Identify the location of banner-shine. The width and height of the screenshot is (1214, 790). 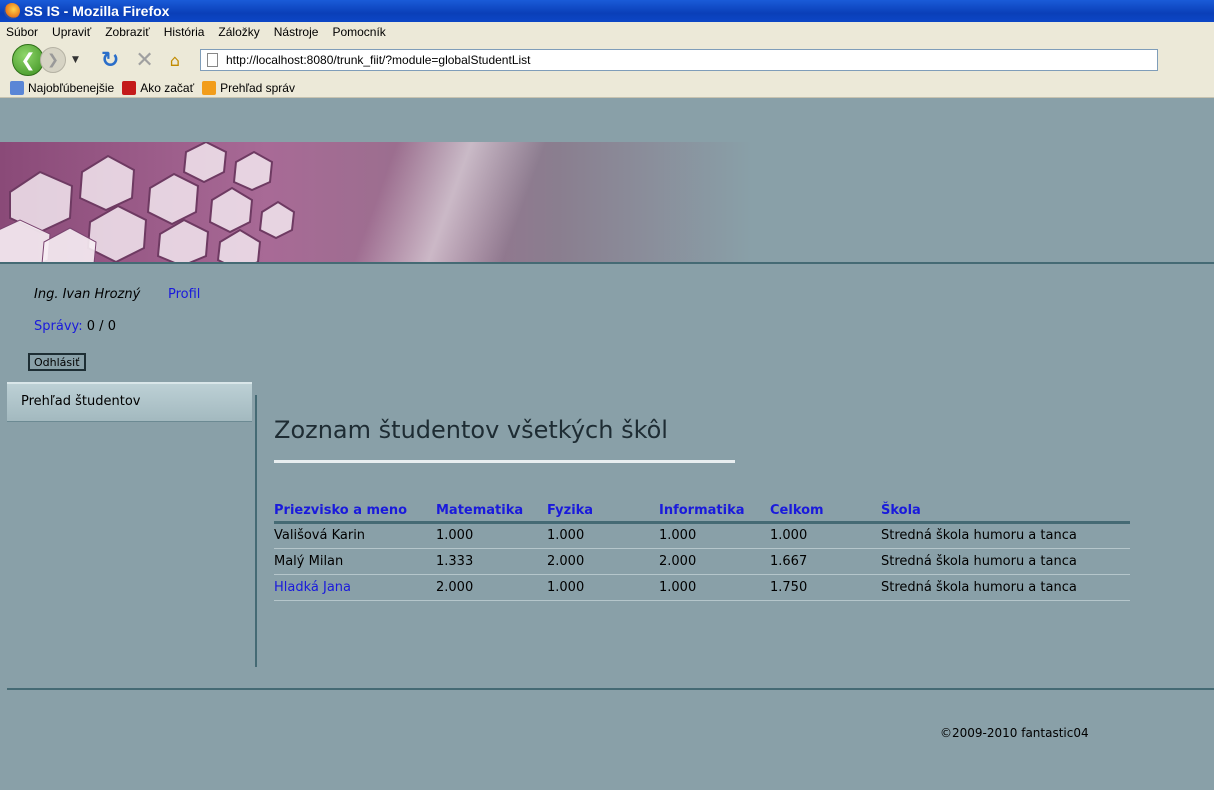
(450, 202).